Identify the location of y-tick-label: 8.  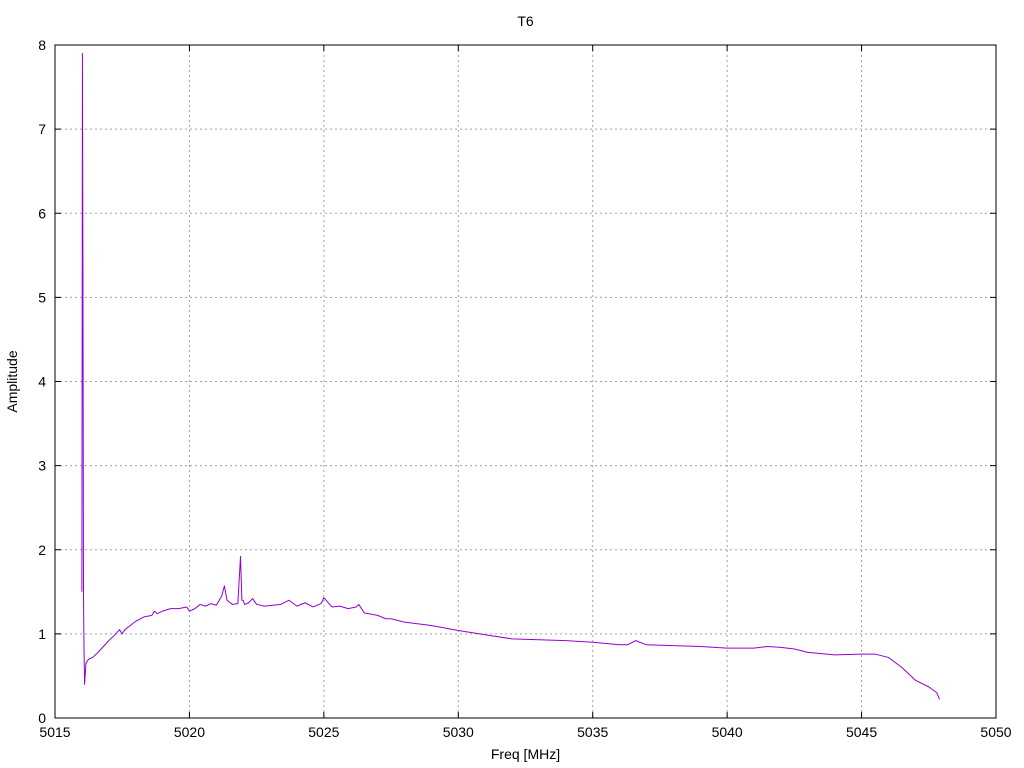
(42, 45).